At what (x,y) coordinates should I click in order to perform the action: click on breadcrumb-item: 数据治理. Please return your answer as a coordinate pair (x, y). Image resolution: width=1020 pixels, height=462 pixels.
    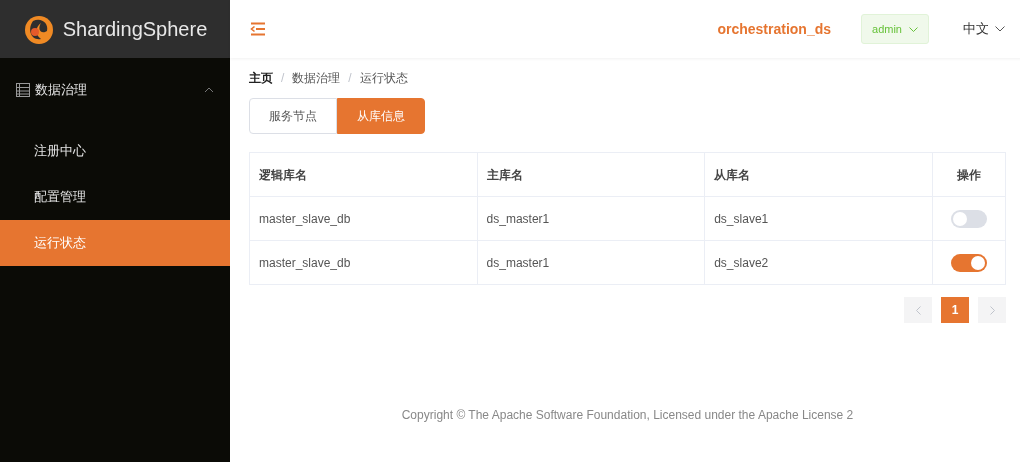
    Looking at the image, I should click on (316, 78).